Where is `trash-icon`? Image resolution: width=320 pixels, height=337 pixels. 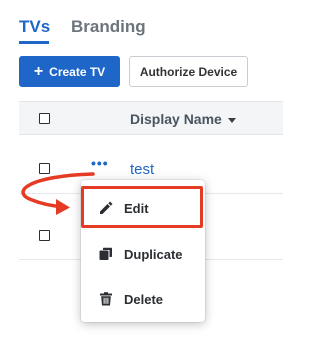
trash-icon is located at coordinates (106, 299).